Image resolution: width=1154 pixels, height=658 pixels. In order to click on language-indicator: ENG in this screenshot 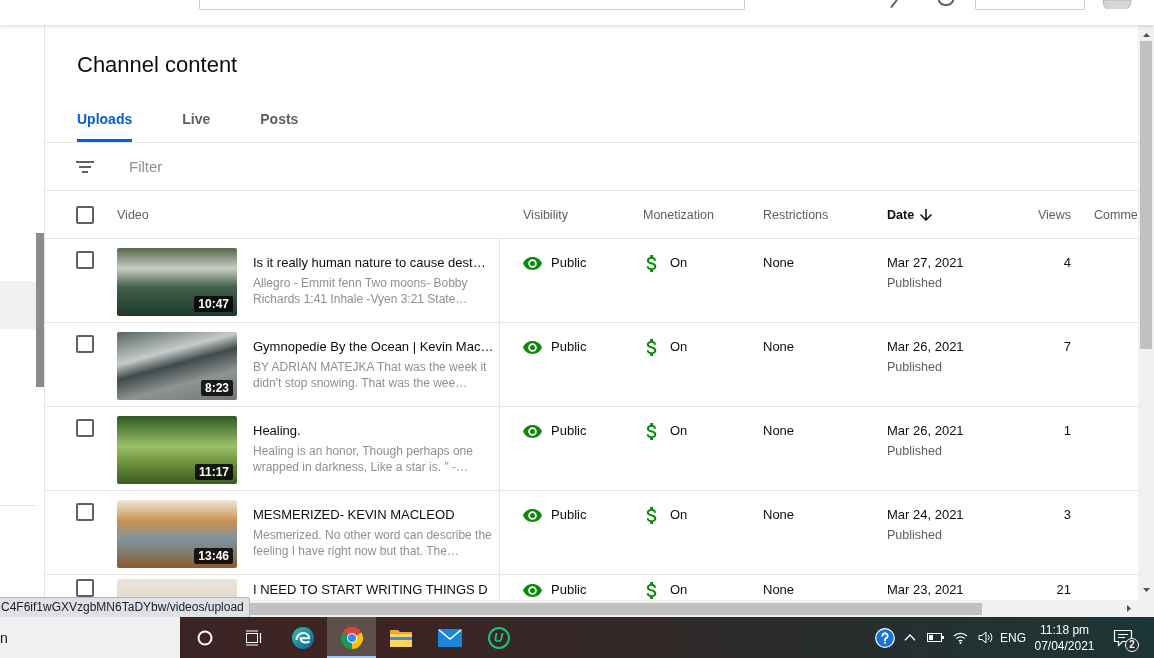, I will do `click(1013, 637)`.